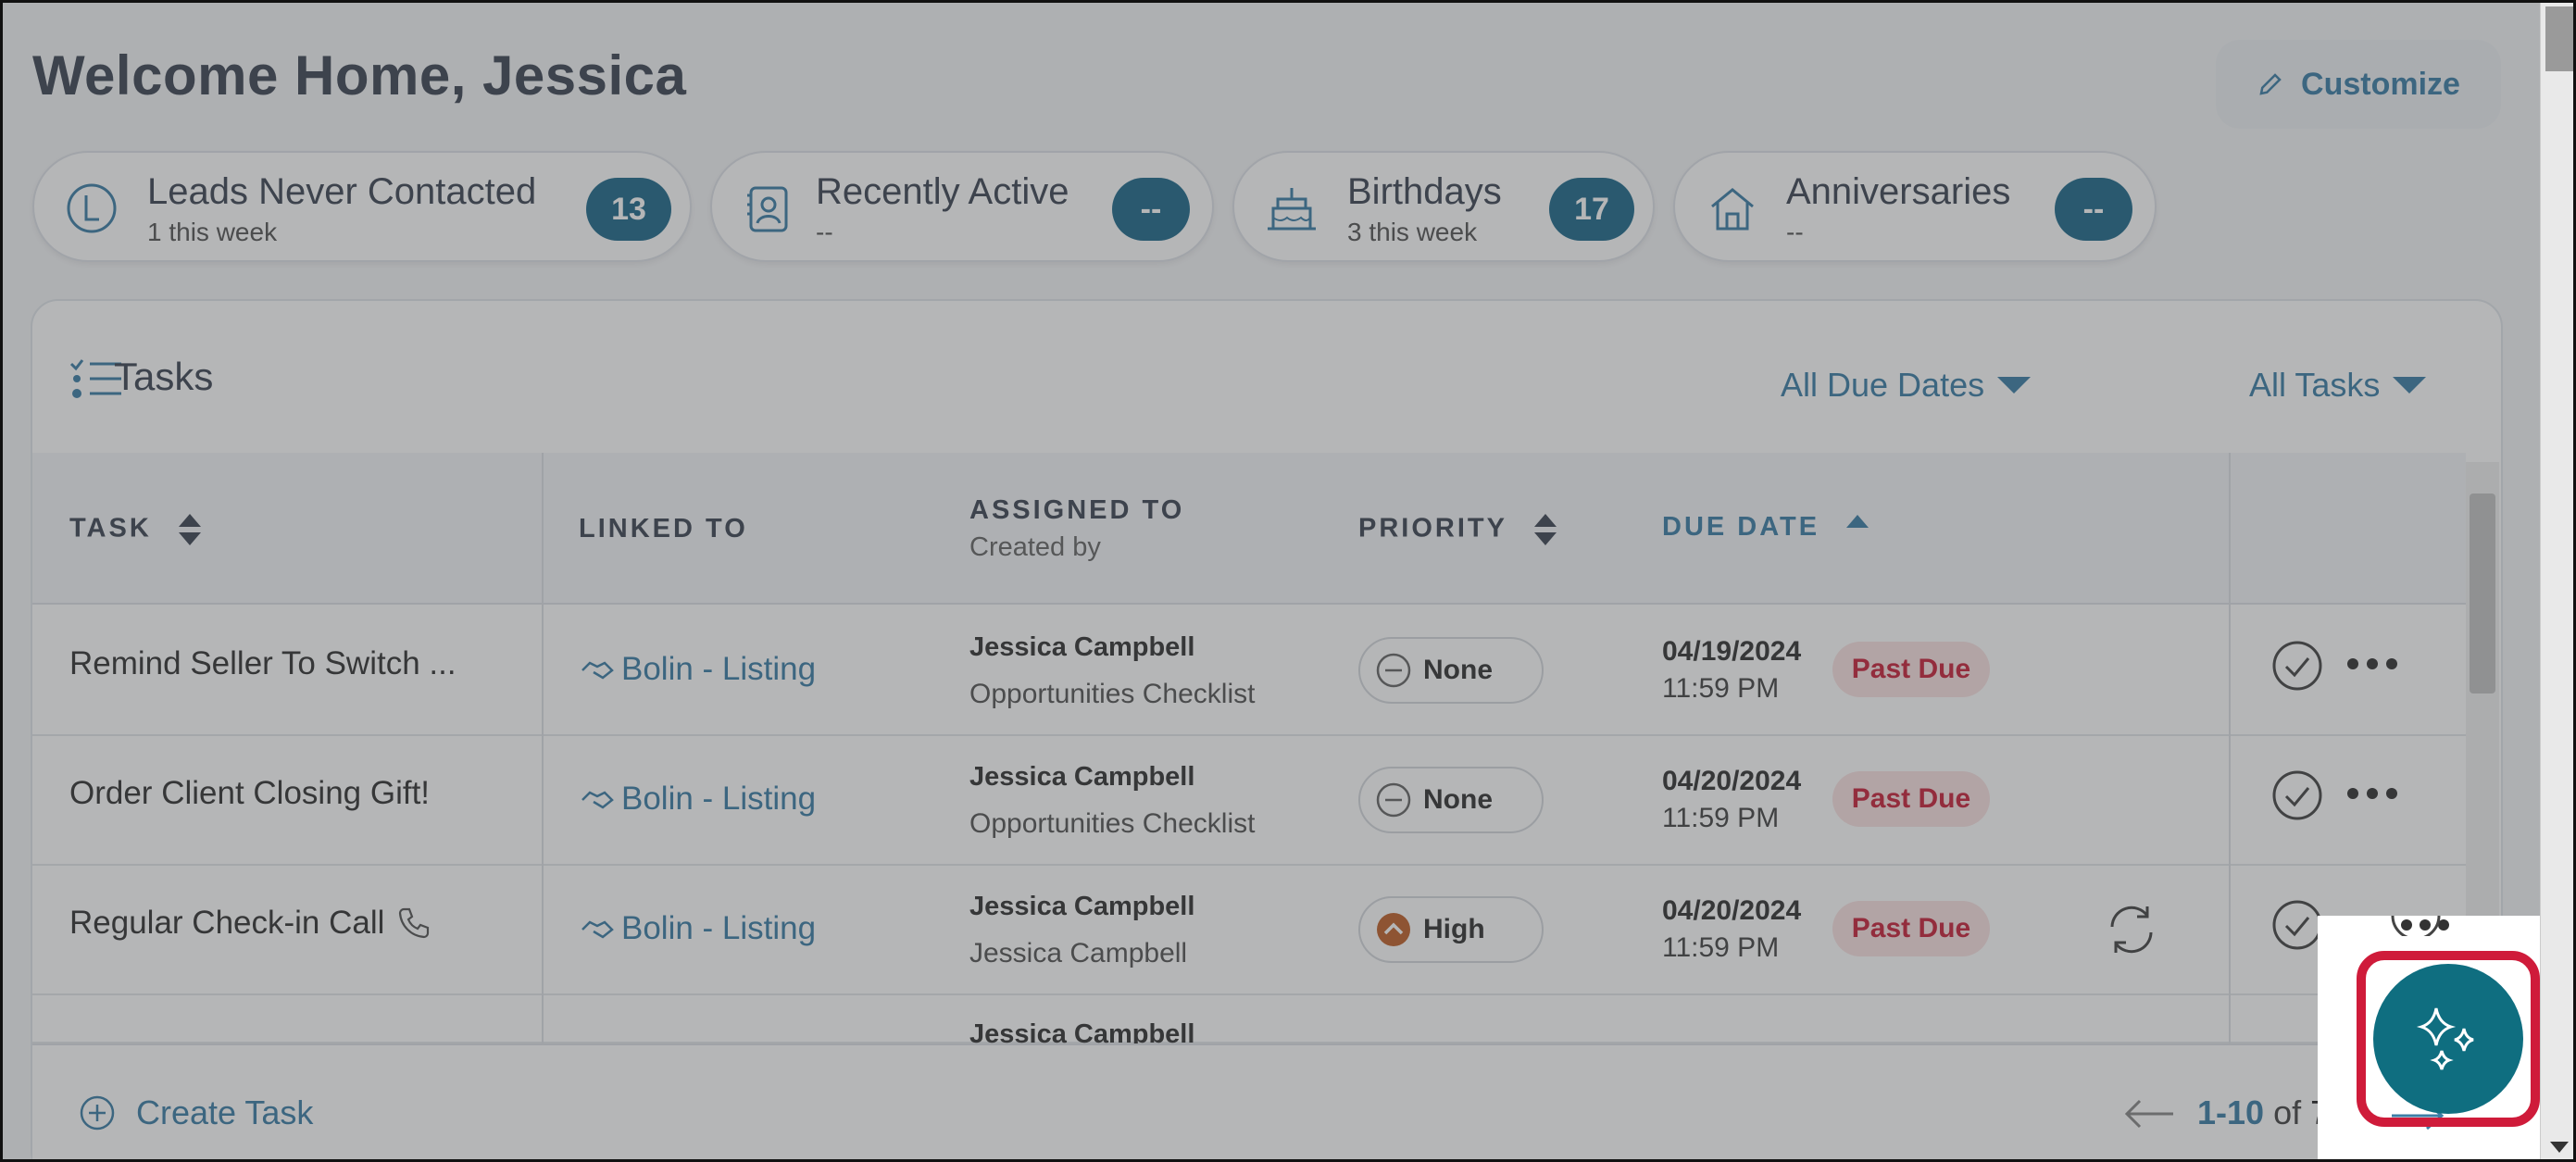 The height and width of the screenshot is (1162, 2576). What do you see at coordinates (2416, 926) in the screenshot?
I see `complete-check-icon-partial` at bounding box center [2416, 926].